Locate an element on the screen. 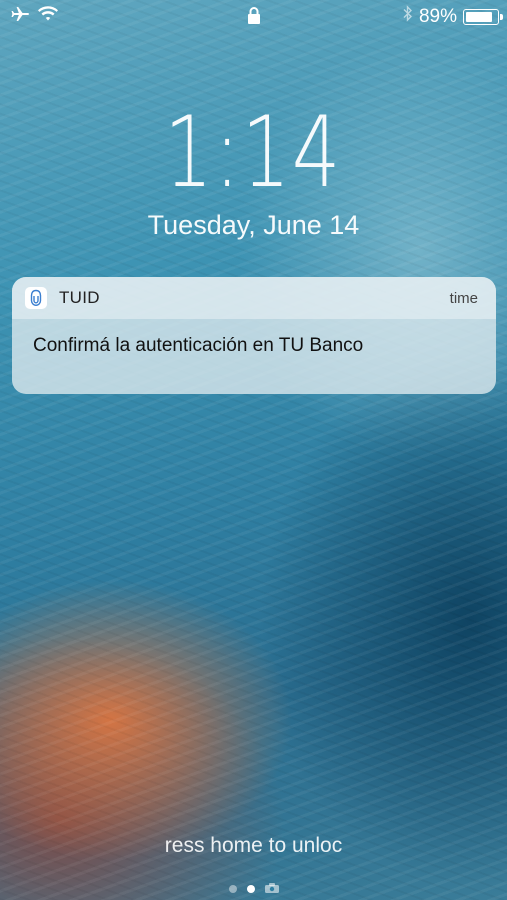 Image resolution: width=507 pixels, height=900 pixels. lock-icon is located at coordinates (254, 18).